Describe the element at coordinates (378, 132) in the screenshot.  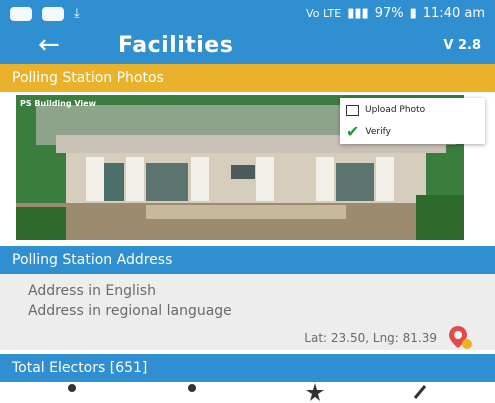
I see `verify-label: Verify` at that location.